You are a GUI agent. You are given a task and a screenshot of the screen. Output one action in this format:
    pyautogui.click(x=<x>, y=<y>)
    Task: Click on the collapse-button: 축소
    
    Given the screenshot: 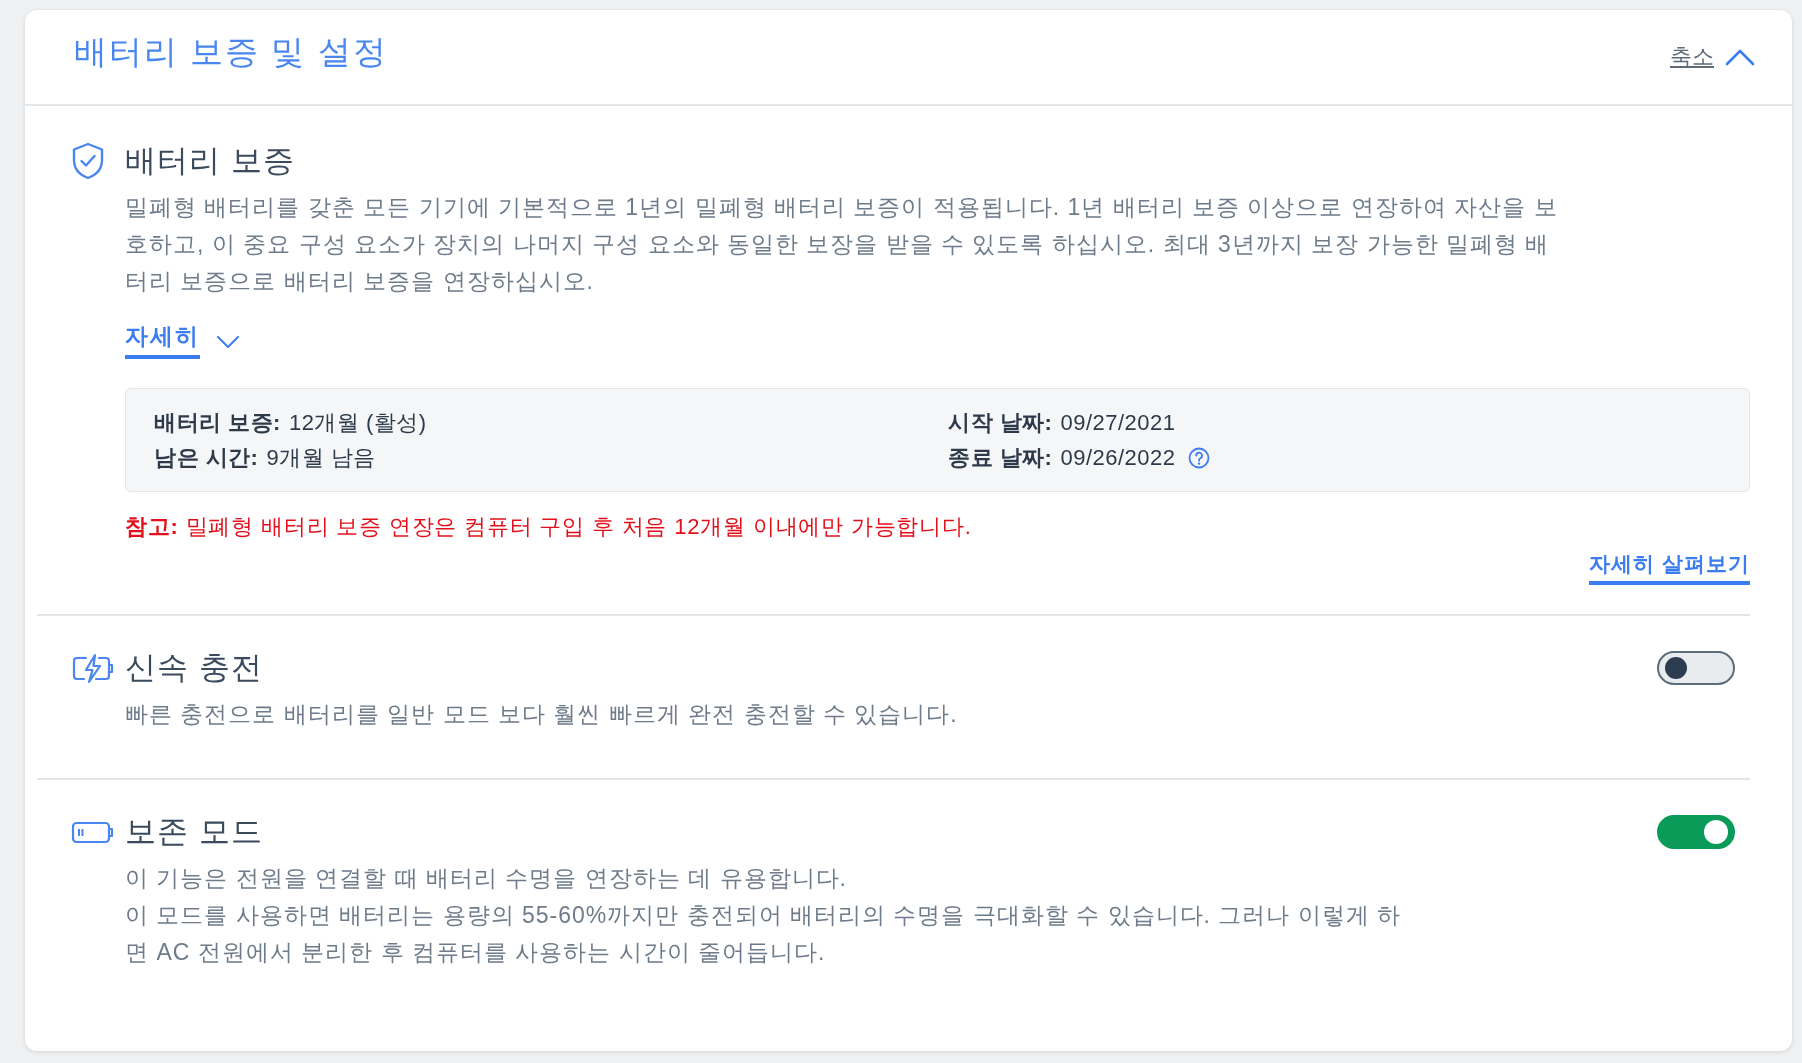 What is the action you would take?
    pyautogui.click(x=1713, y=57)
    